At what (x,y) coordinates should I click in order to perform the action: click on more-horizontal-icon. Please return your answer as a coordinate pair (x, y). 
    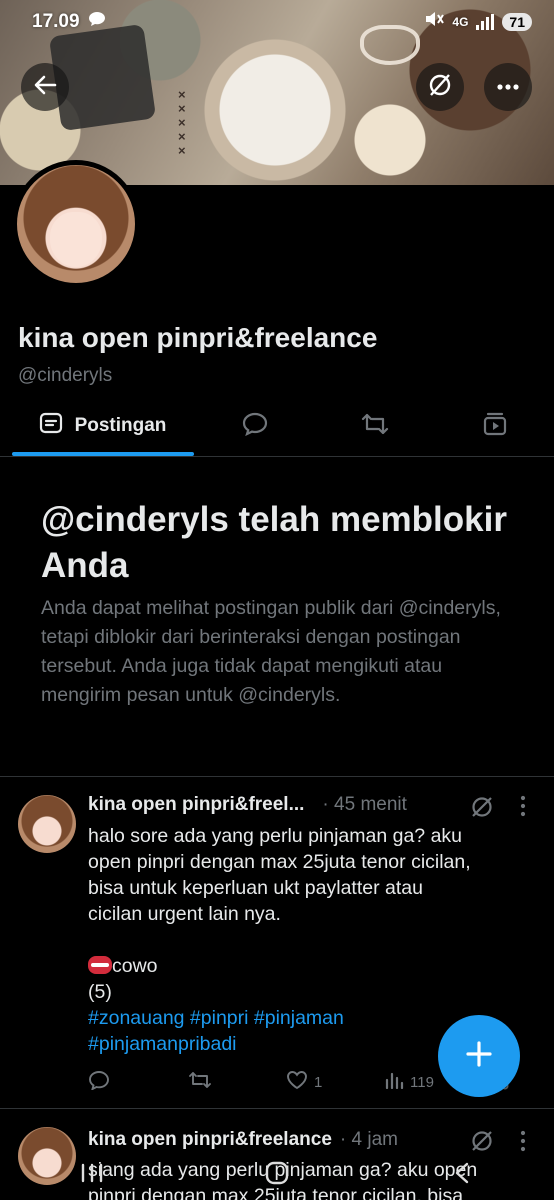
    Looking at the image, I should click on (508, 87).